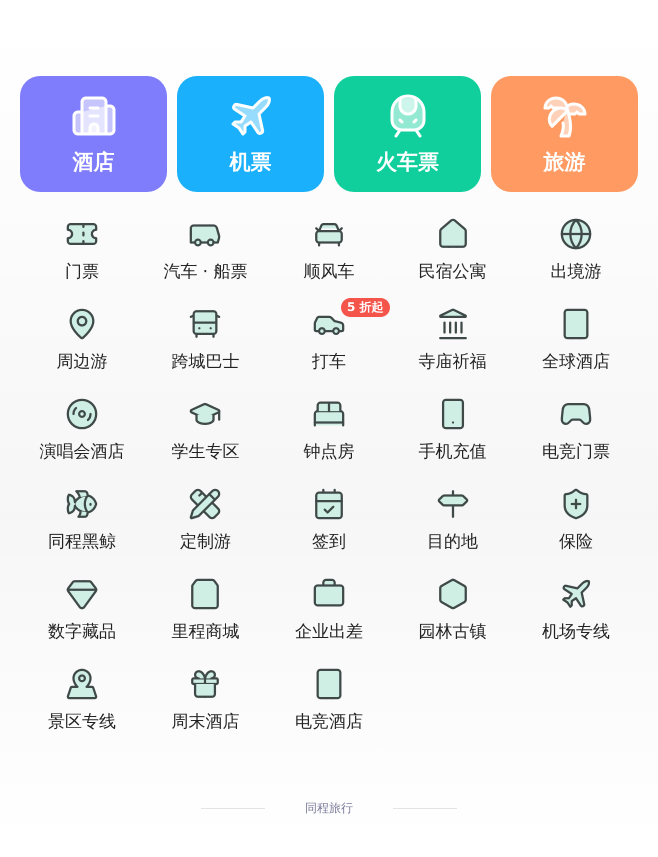 The height and width of the screenshot is (857, 658). What do you see at coordinates (205, 541) in the screenshot?
I see `service-label: 定制游` at bounding box center [205, 541].